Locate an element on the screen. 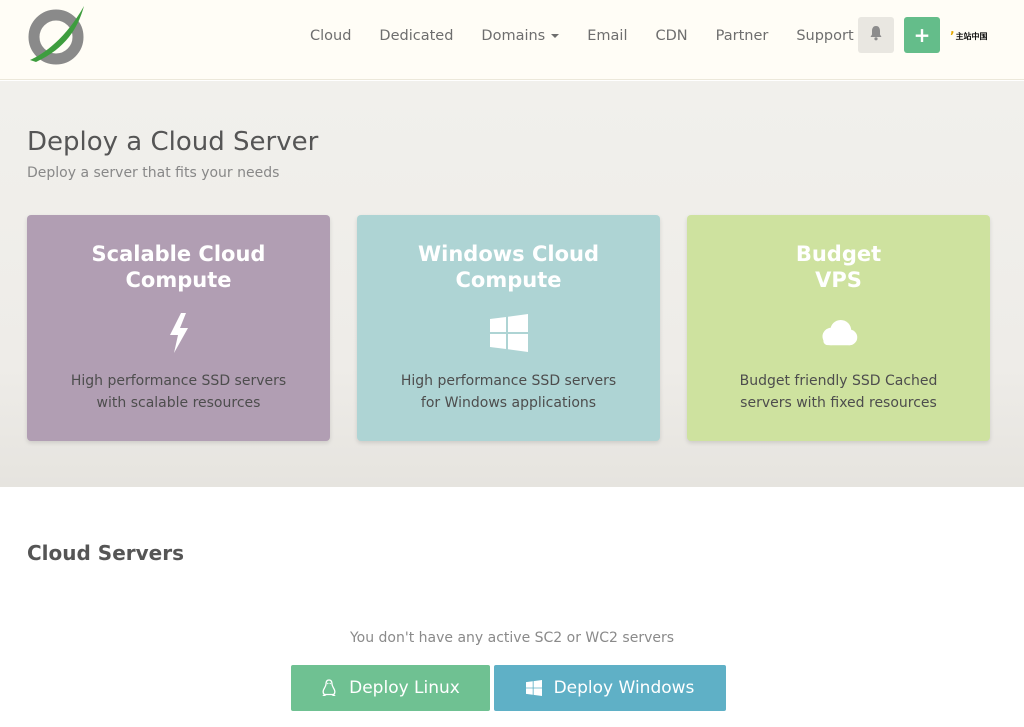 The width and height of the screenshot is (1024, 727). page-title: Deploy a Cloud Server is located at coordinates (173, 142).